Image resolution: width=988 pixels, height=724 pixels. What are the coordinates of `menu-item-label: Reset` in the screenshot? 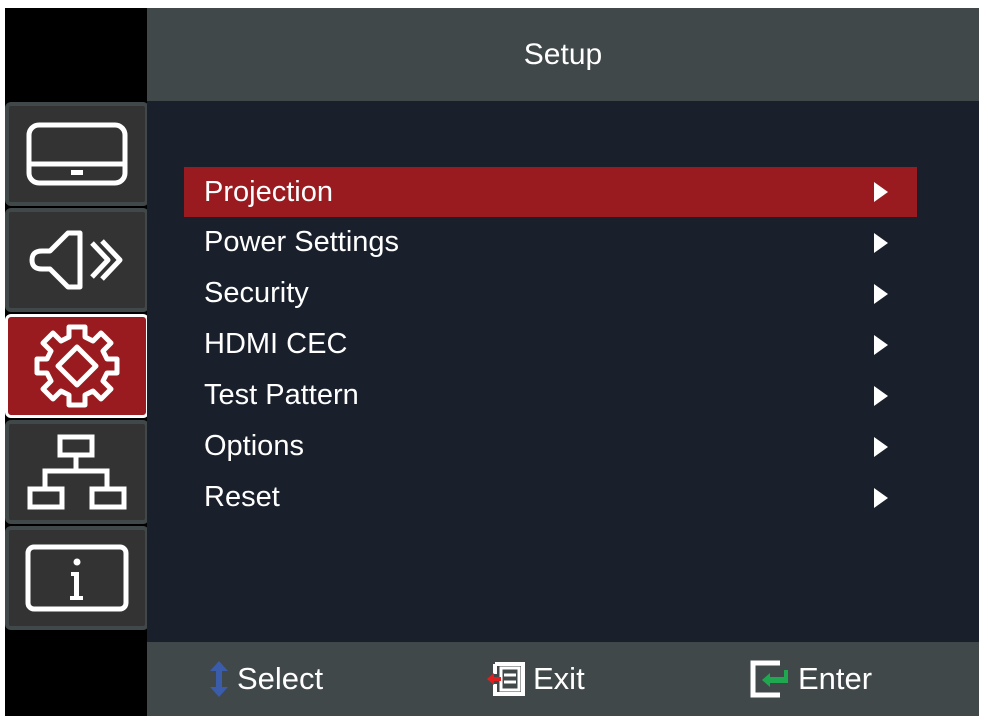 It's located at (242, 497).